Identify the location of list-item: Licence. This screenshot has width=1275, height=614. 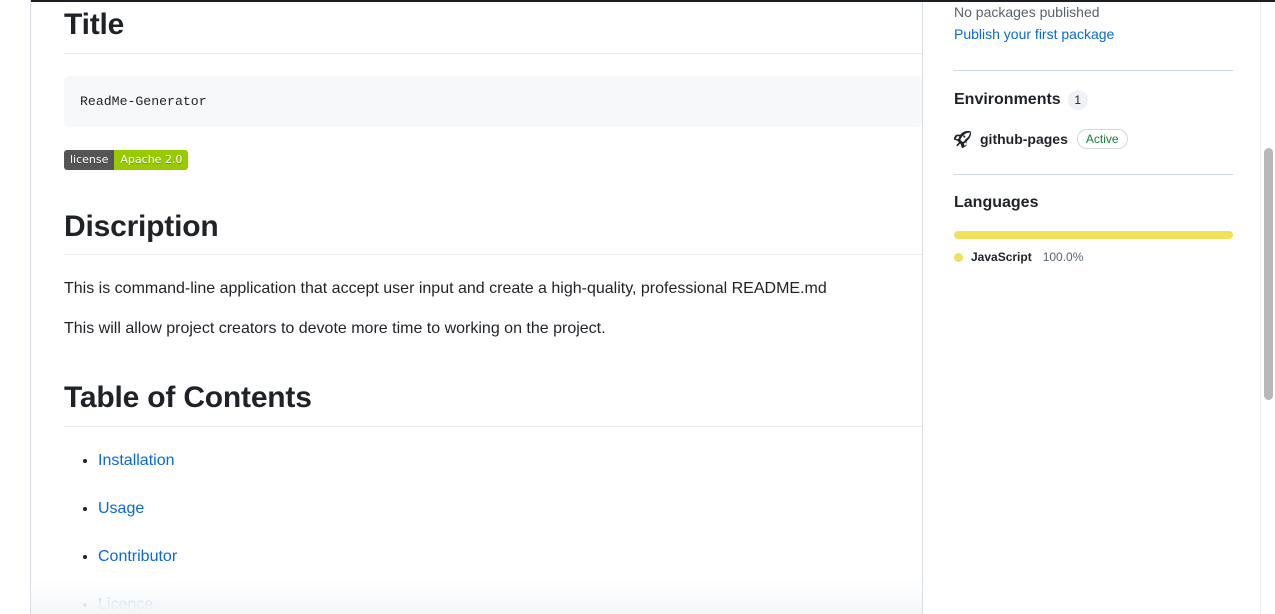
(510, 603).